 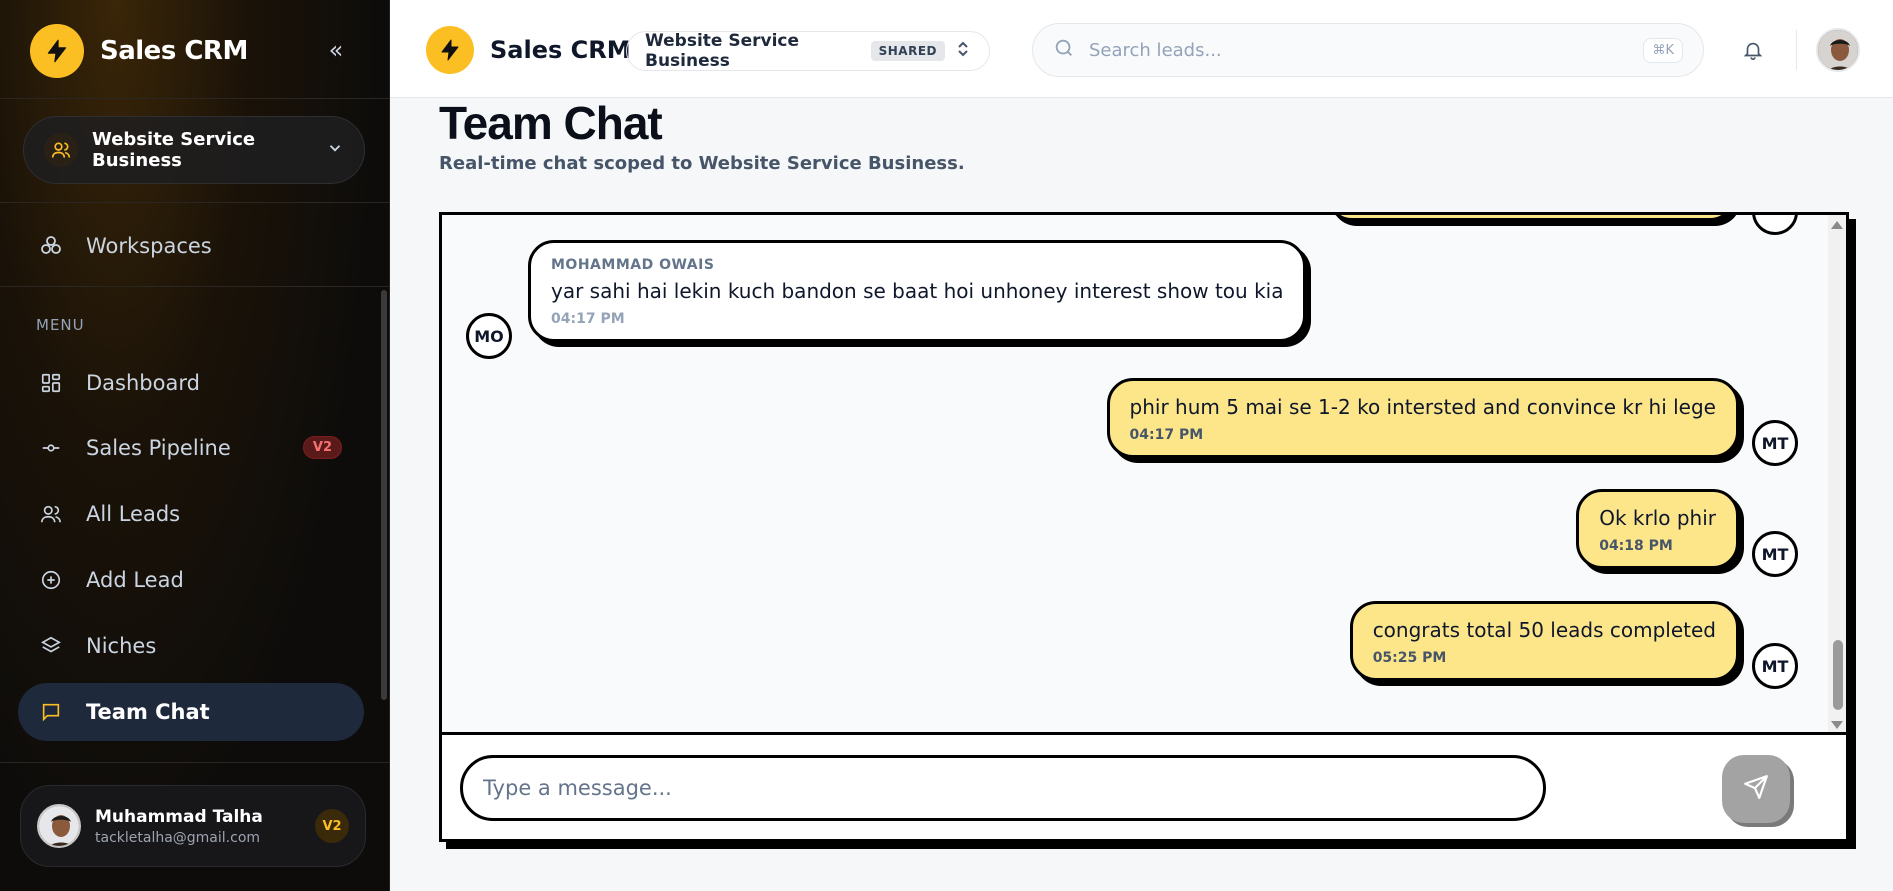 What do you see at coordinates (1544, 630) in the screenshot?
I see `message-text: congrats total 50 leads completed` at bounding box center [1544, 630].